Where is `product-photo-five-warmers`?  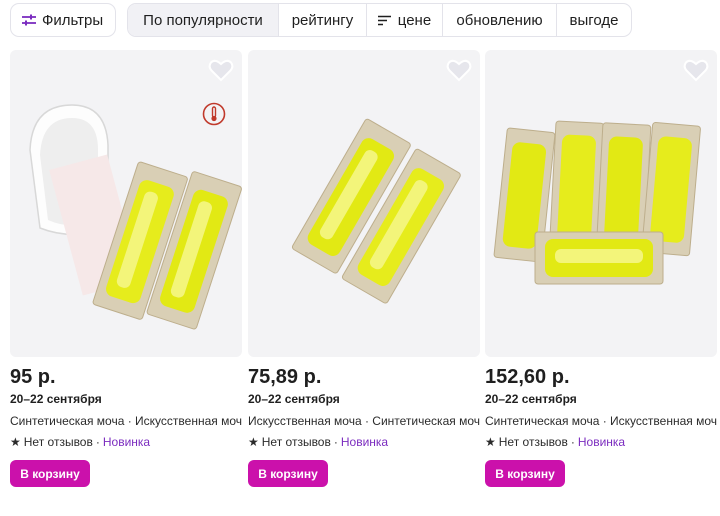
product-photo-five-warmers is located at coordinates (597, 202).